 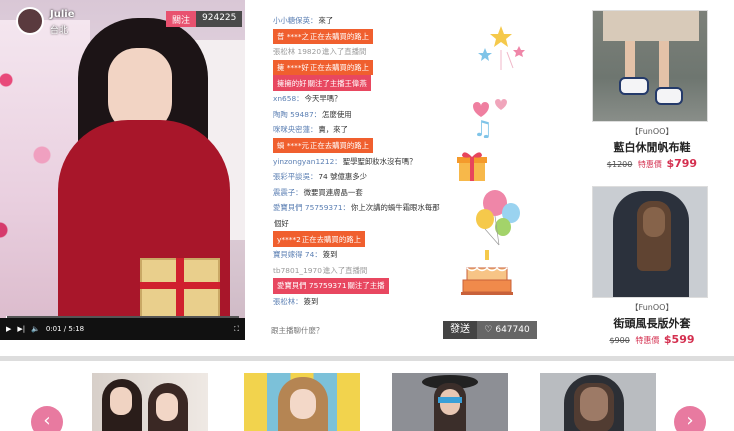 What do you see at coordinates (295, 176) in the screenshot?
I see `chat-username: 張彩平談吳：` at bounding box center [295, 176].